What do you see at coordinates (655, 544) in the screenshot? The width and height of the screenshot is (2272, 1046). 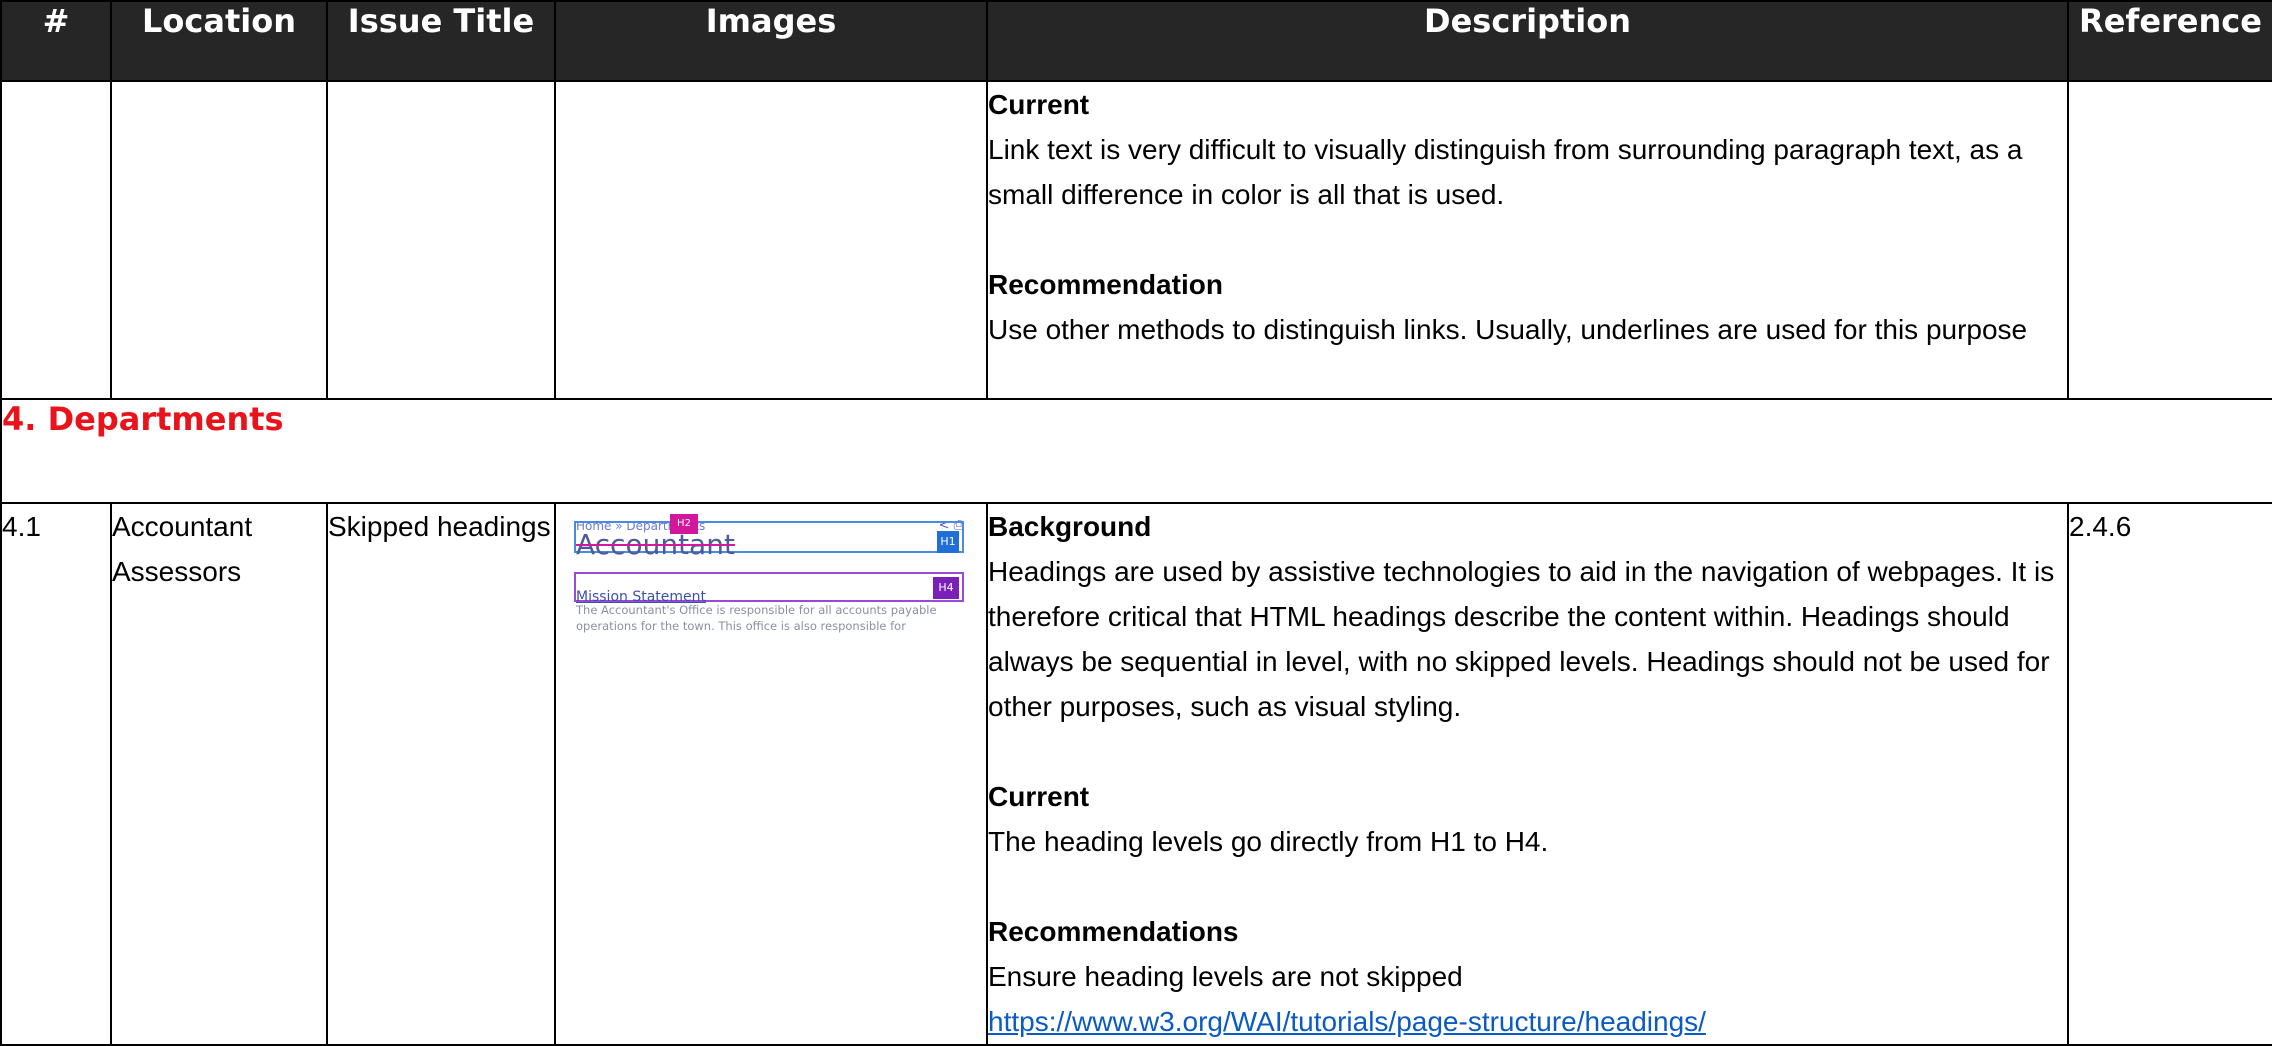 I see `thumb-heading: Accountant` at bounding box center [655, 544].